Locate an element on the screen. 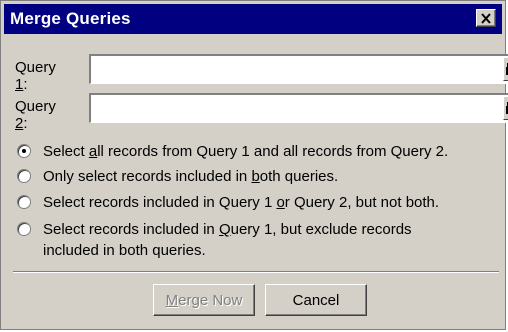 This screenshot has height=332, width=508. separator is located at coordinates (256, 272).